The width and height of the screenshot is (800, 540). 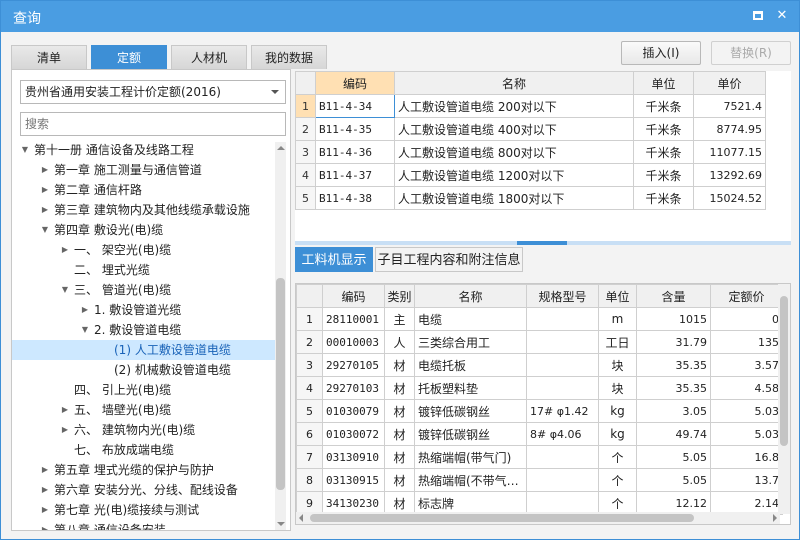 What do you see at coordinates (49, 57) in the screenshot?
I see `tab-bill: 清单` at bounding box center [49, 57].